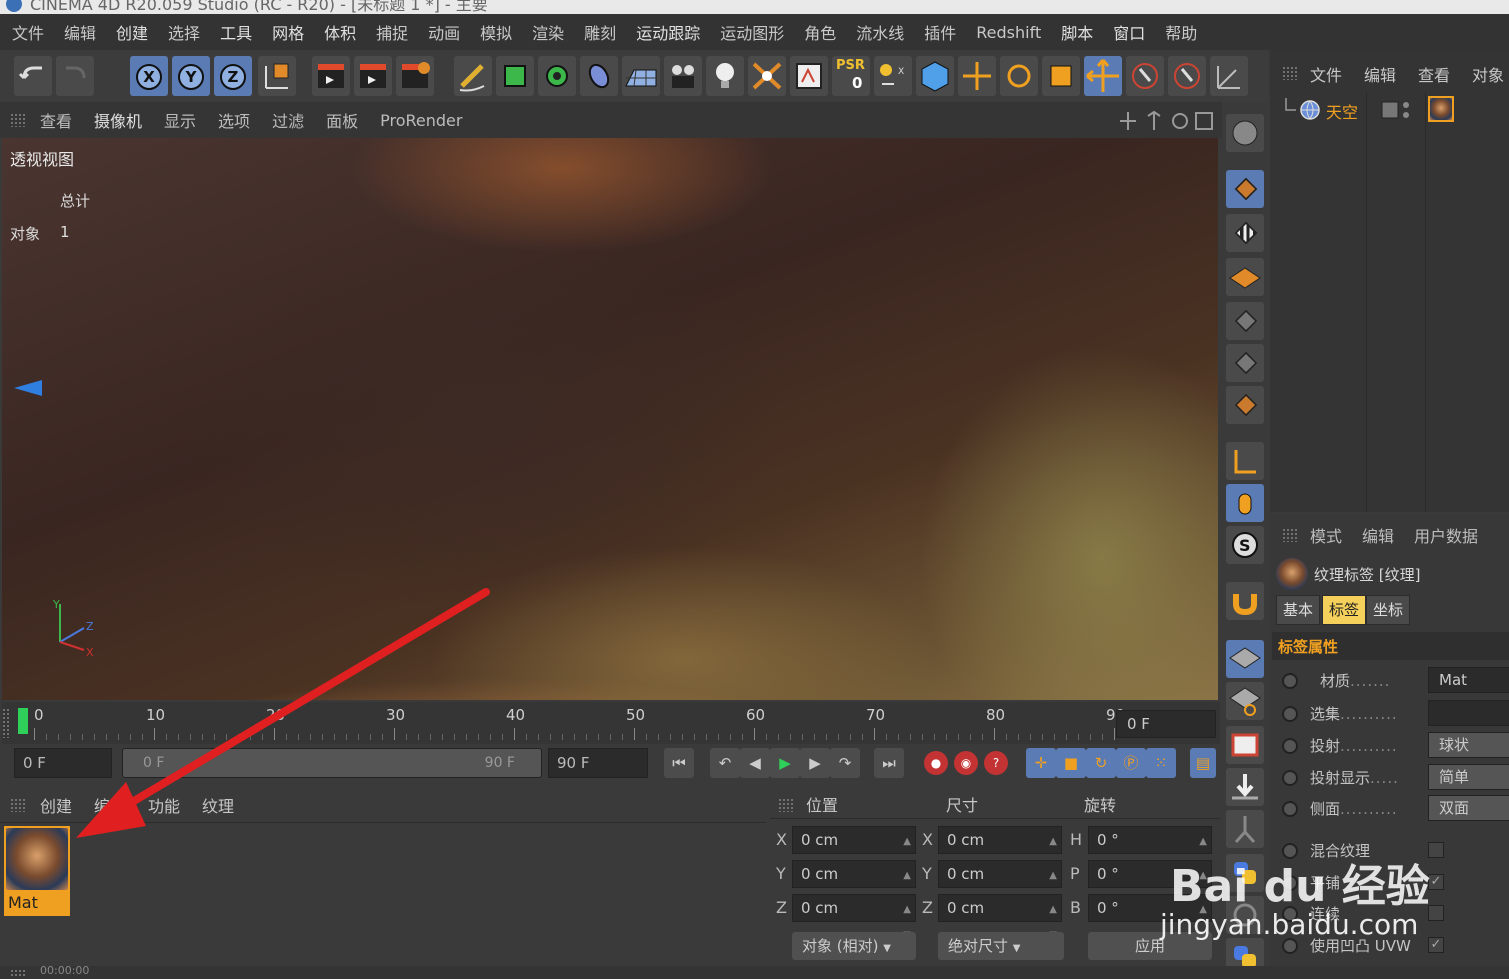 The width and height of the screenshot is (1509, 979). What do you see at coordinates (598, 763) in the screenshot?
I see `end-frame-field: 90 F` at bounding box center [598, 763].